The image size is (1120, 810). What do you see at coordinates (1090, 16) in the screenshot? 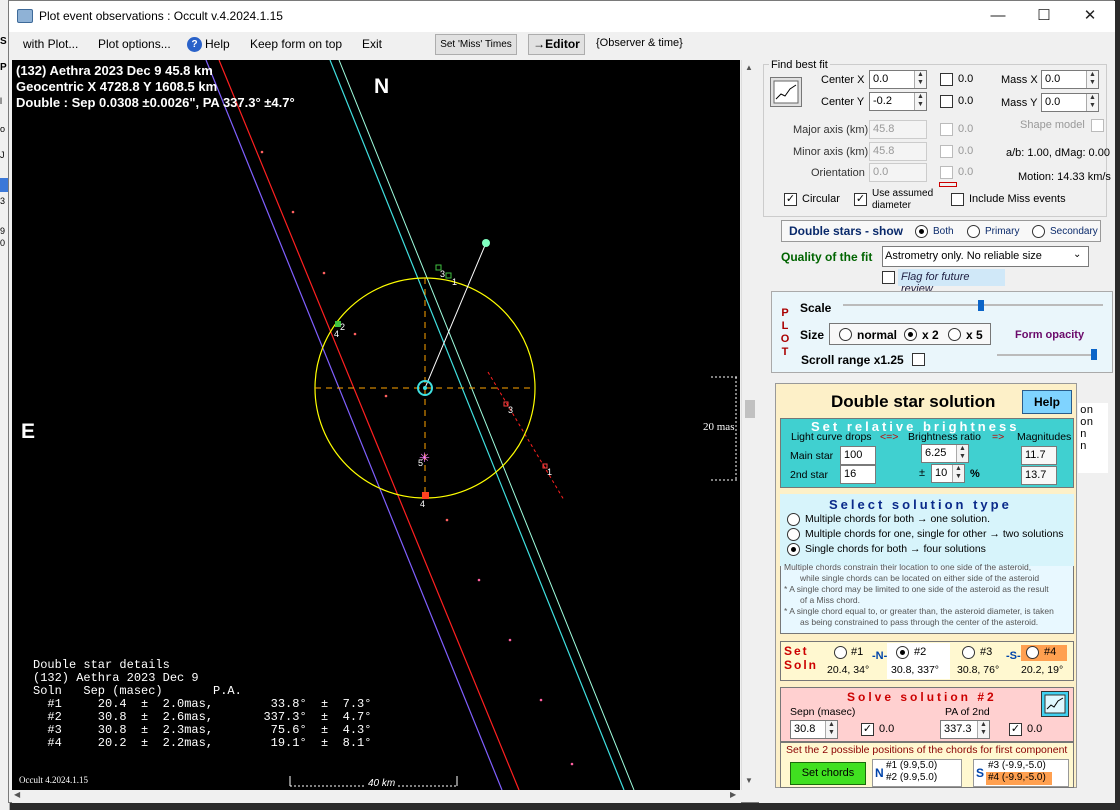
I see `close-button: ✕` at bounding box center [1090, 16].